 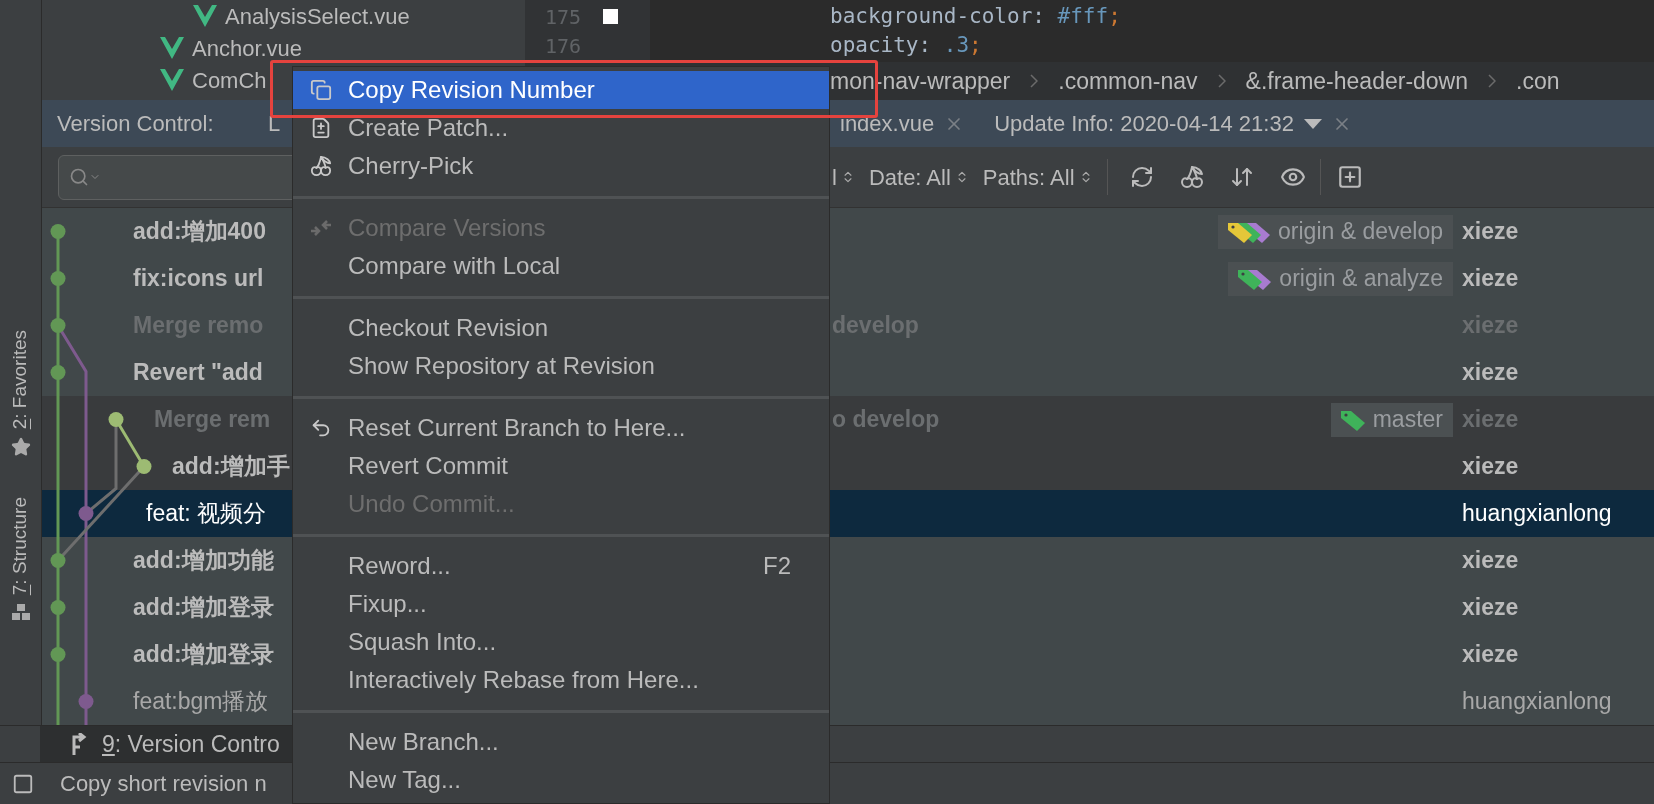 I want to click on tab: Update Info: 2020-04-14 21:32, so click(x=1168, y=123).